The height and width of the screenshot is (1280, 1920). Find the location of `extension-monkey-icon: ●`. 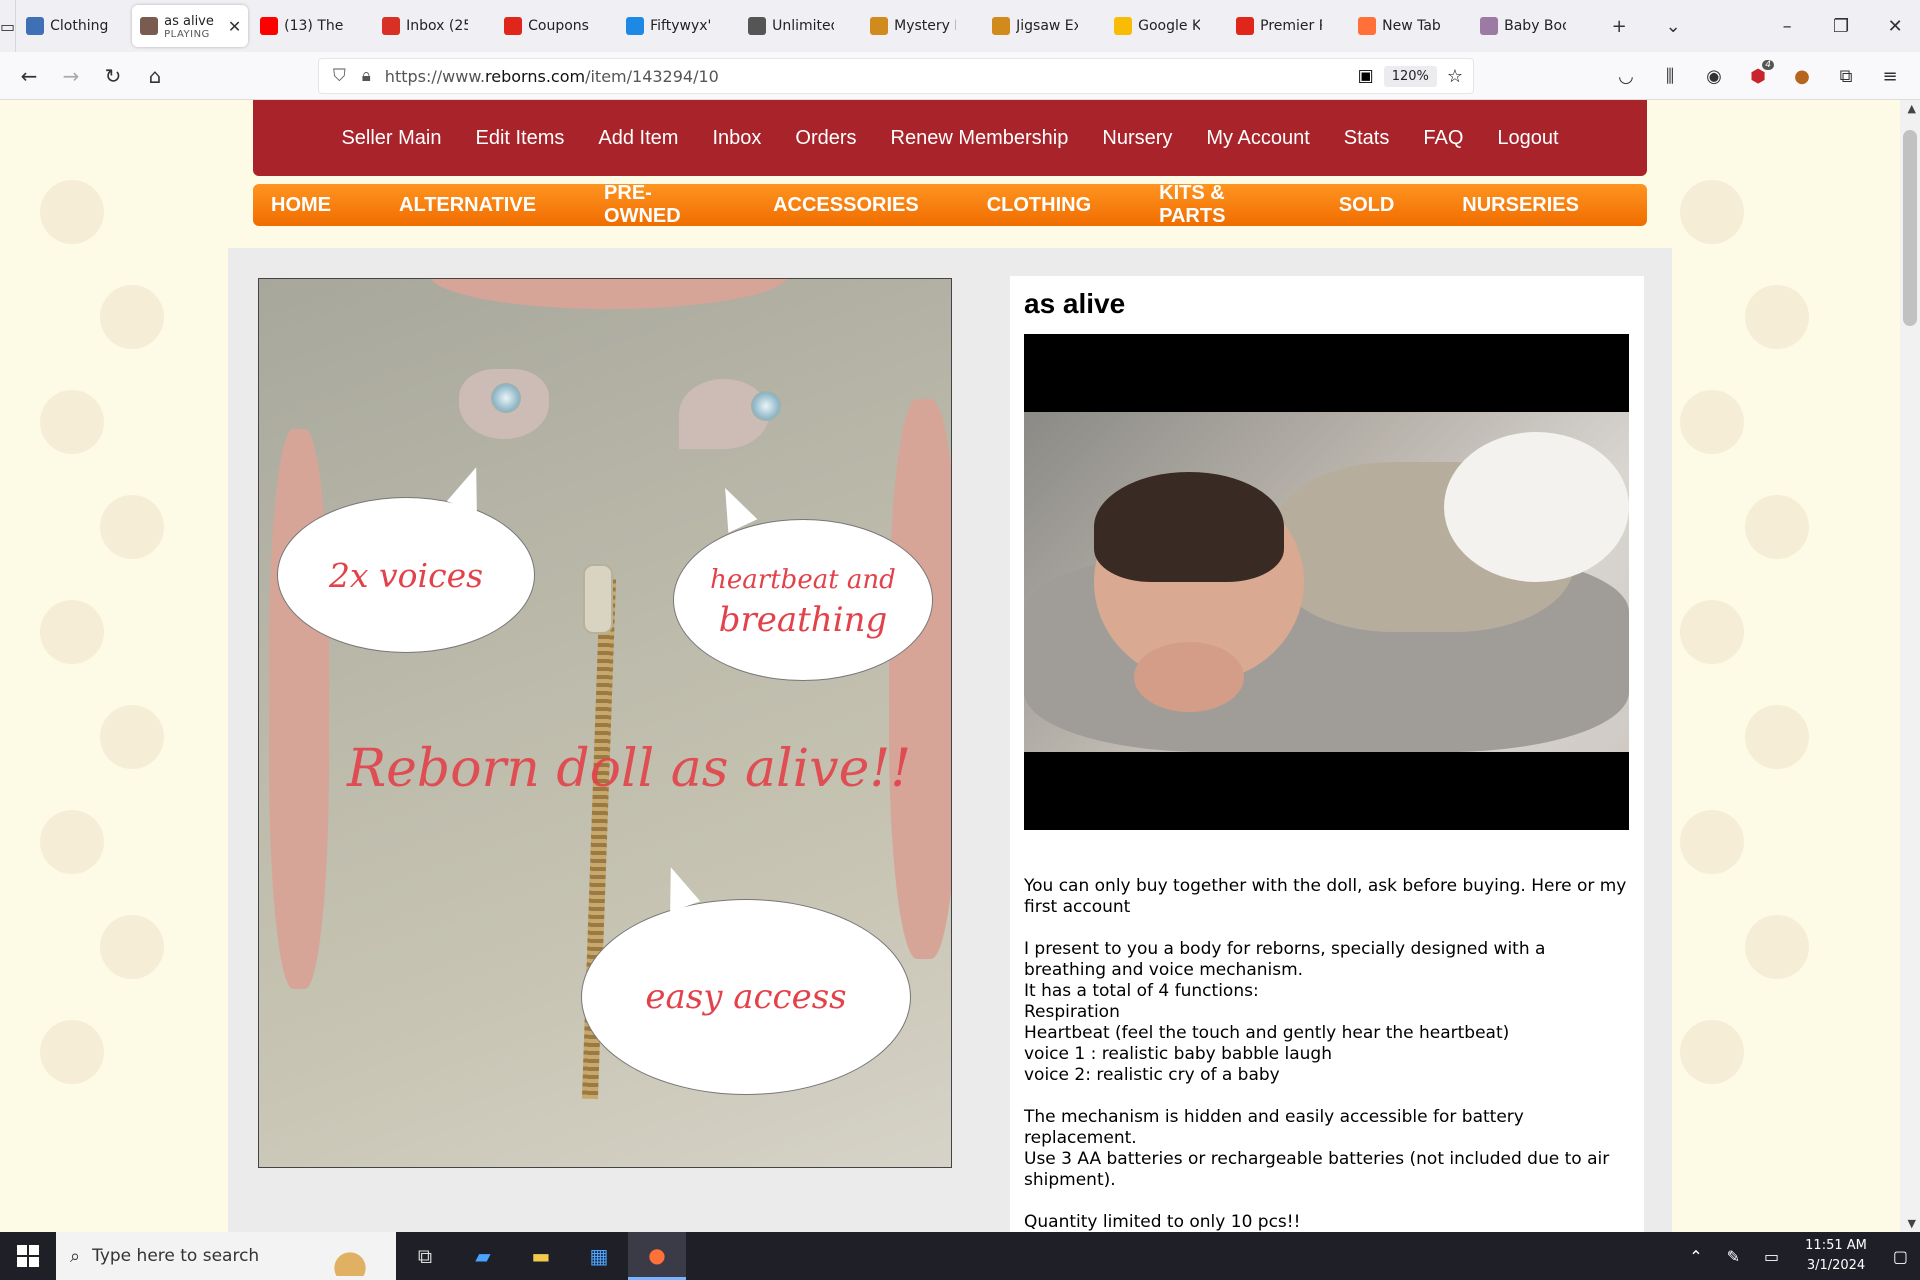

extension-monkey-icon: ● is located at coordinates (1802, 76).